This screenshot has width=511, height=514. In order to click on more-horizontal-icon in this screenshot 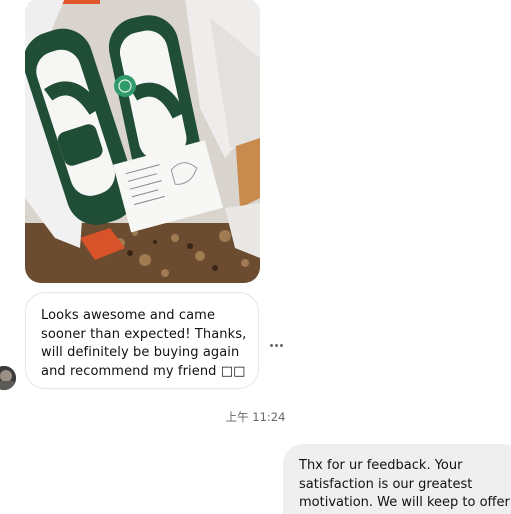, I will do `click(271, 345)`.